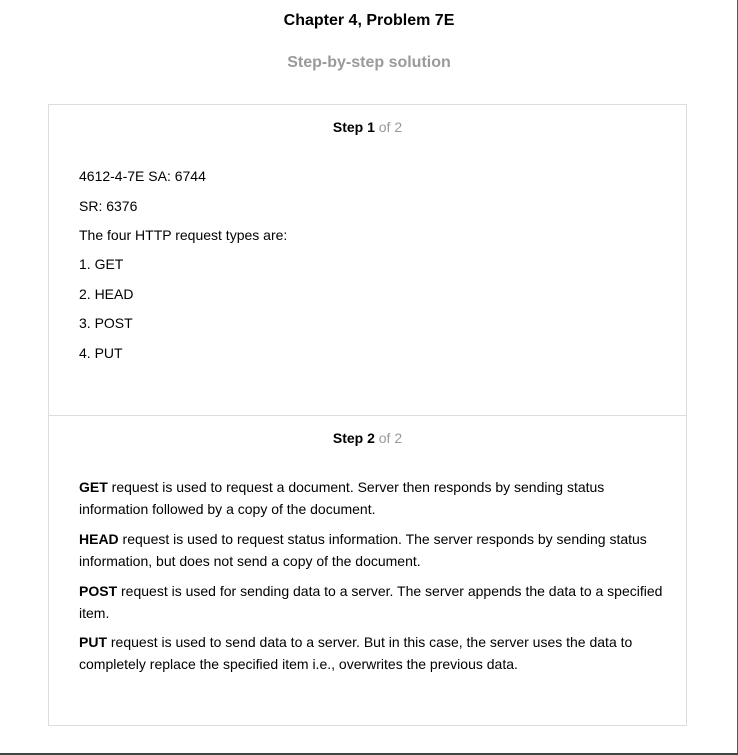  Describe the element at coordinates (101, 353) in the screenshot. I see `step-1-list-item: 4. PUT` at that location.